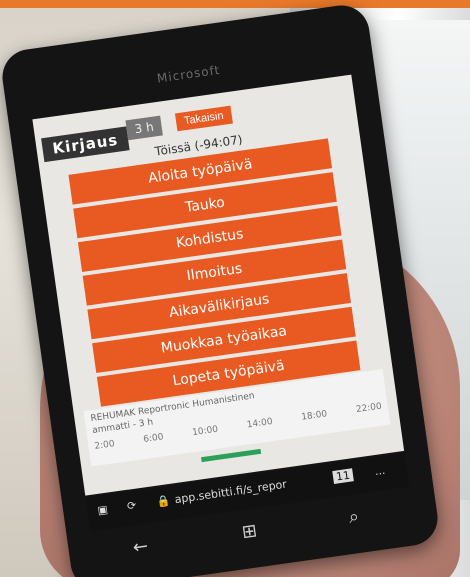  What do you see at coordinates (103, 510) in the screenshot?
I see `tabs-icon: ▣` at bounding box center [103, 510].